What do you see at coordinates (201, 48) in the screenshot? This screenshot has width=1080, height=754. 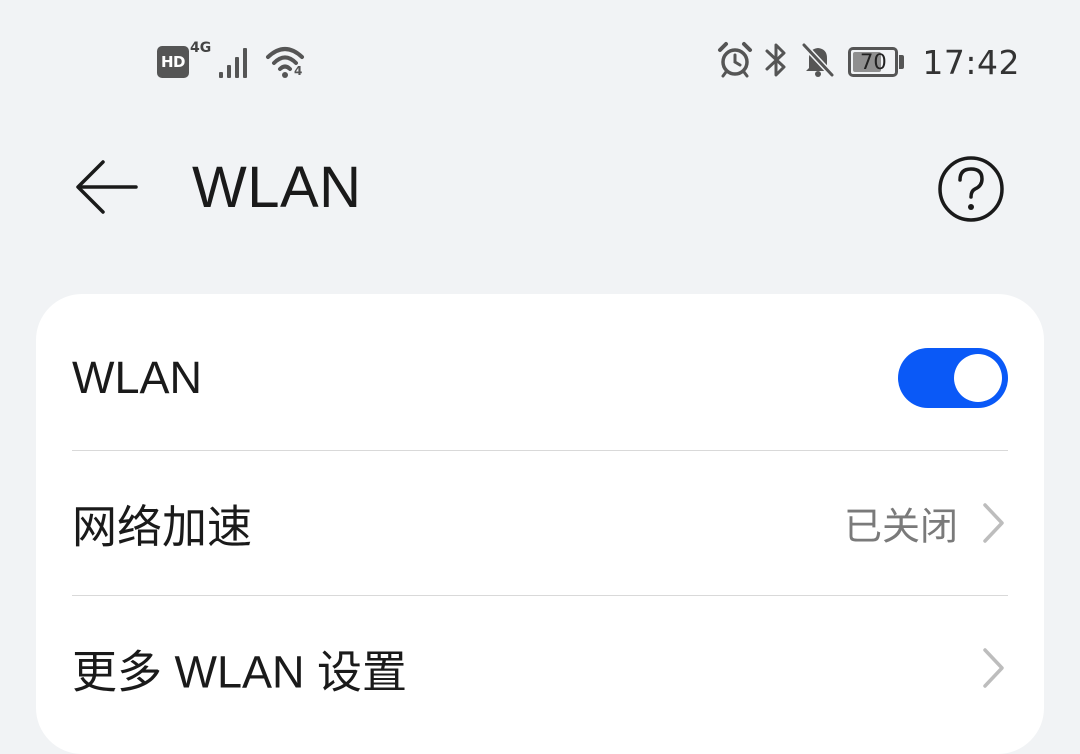 I see `network-type-label: 4G` at bounding box center [201, 48].